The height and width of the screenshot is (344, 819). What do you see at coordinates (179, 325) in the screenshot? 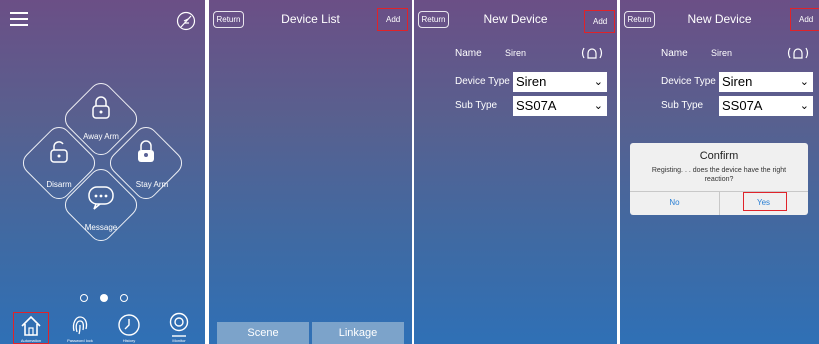
I see `camera-icon` at bounding box center [179, 325].